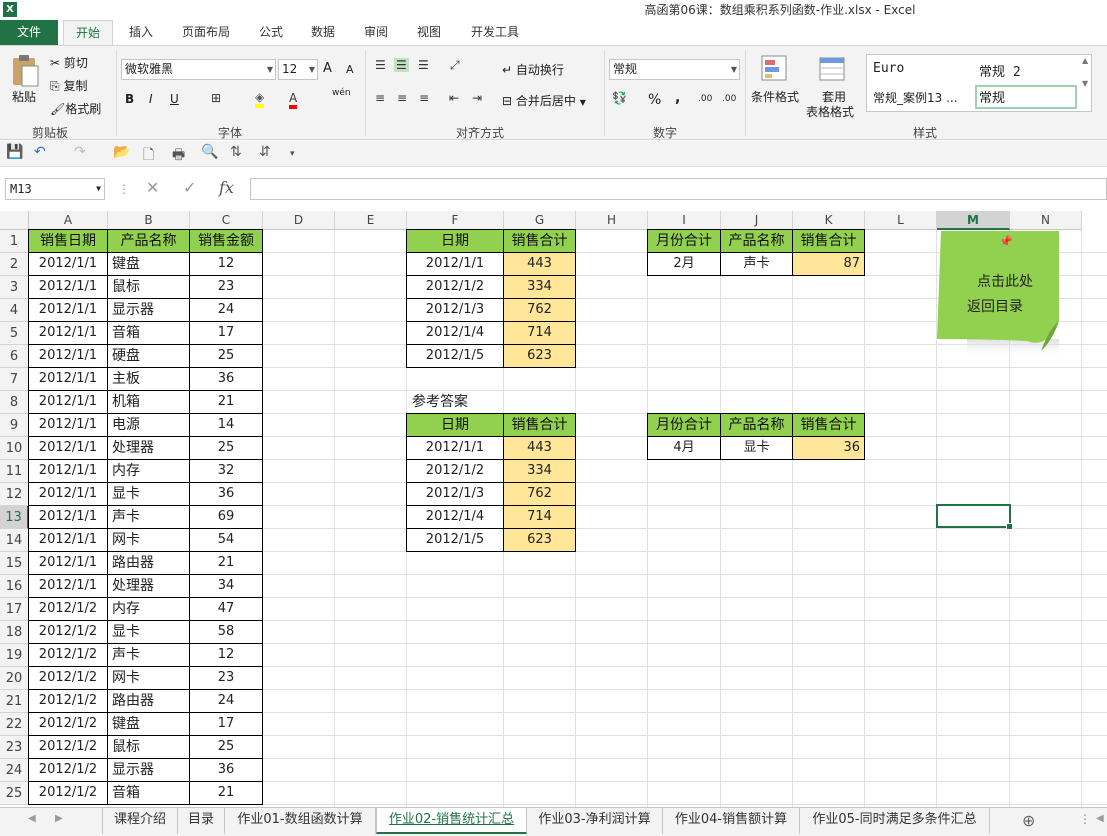  I want to click on number-format-select: 常规 ▼, so click(674, 69).